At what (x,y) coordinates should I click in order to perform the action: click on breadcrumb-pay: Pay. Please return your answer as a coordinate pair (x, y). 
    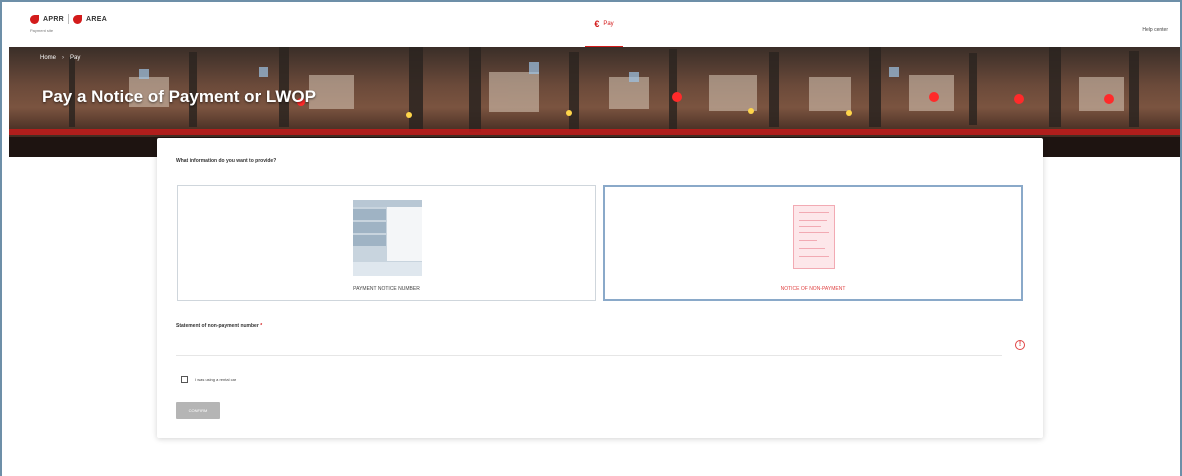
    Looking at the image, I should click on (75, 58).